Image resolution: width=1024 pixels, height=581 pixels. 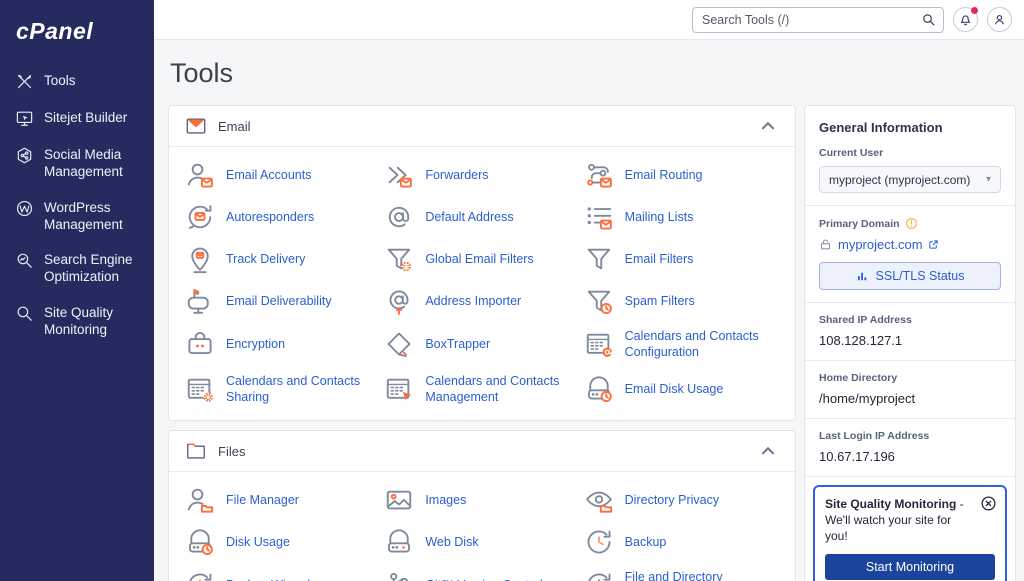 I want to click on tool-item-file-and-directory-restoration: File and Directory Restoration, so click(x=681, y=575).